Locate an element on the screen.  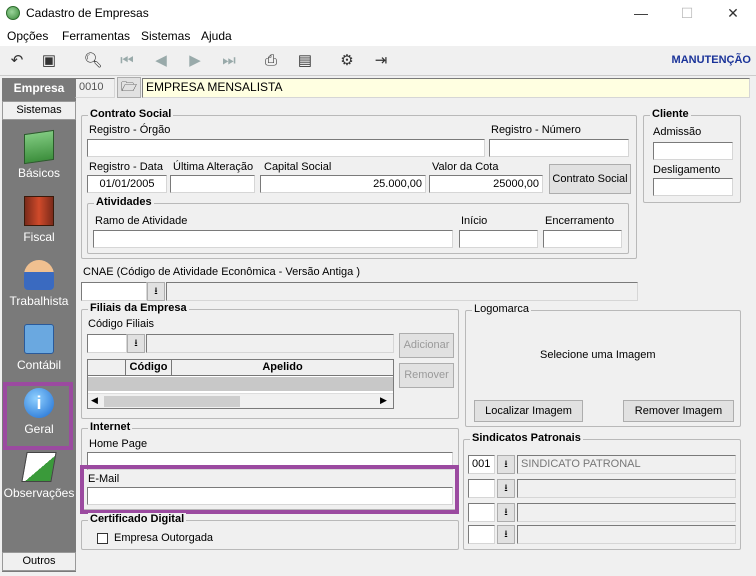
mode-label: MANUTENÇÃO is located at coordinates (711, 60).